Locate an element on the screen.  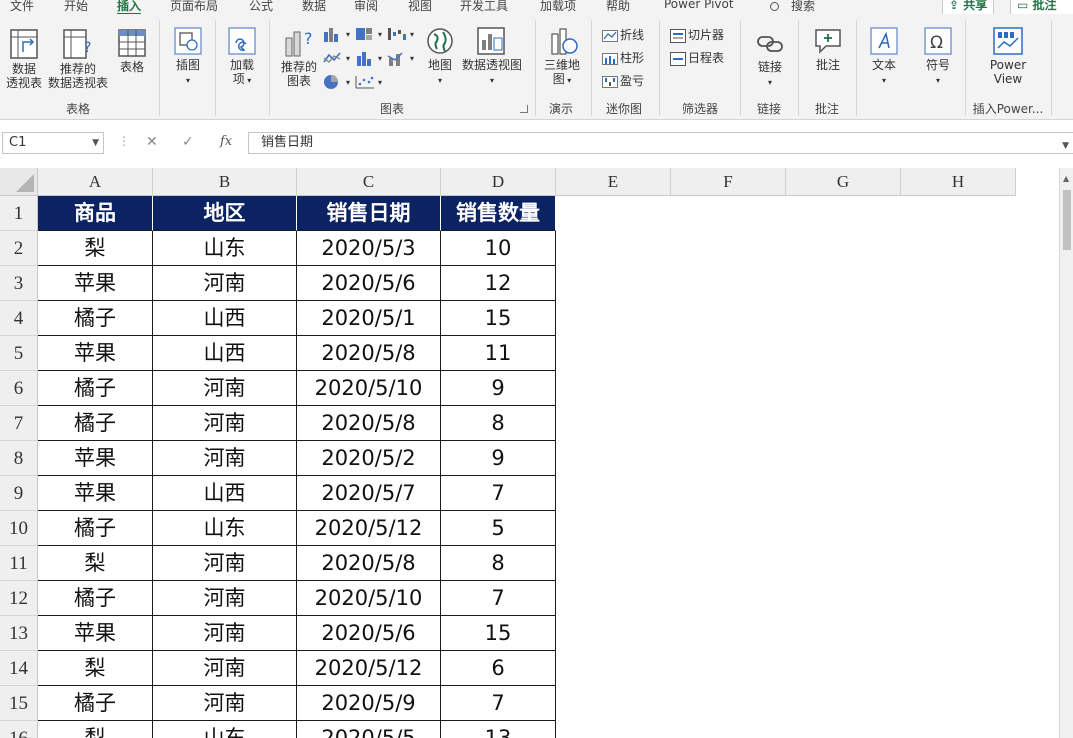
3d-map-button: 三维地 图 ▾ is located at coordinates (562, 57).